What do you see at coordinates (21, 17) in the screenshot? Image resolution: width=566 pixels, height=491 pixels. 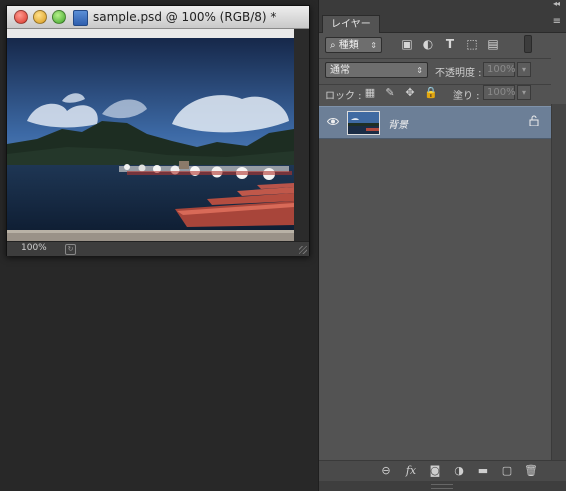 I see `close-window-button` at bounding box center [21, 17].